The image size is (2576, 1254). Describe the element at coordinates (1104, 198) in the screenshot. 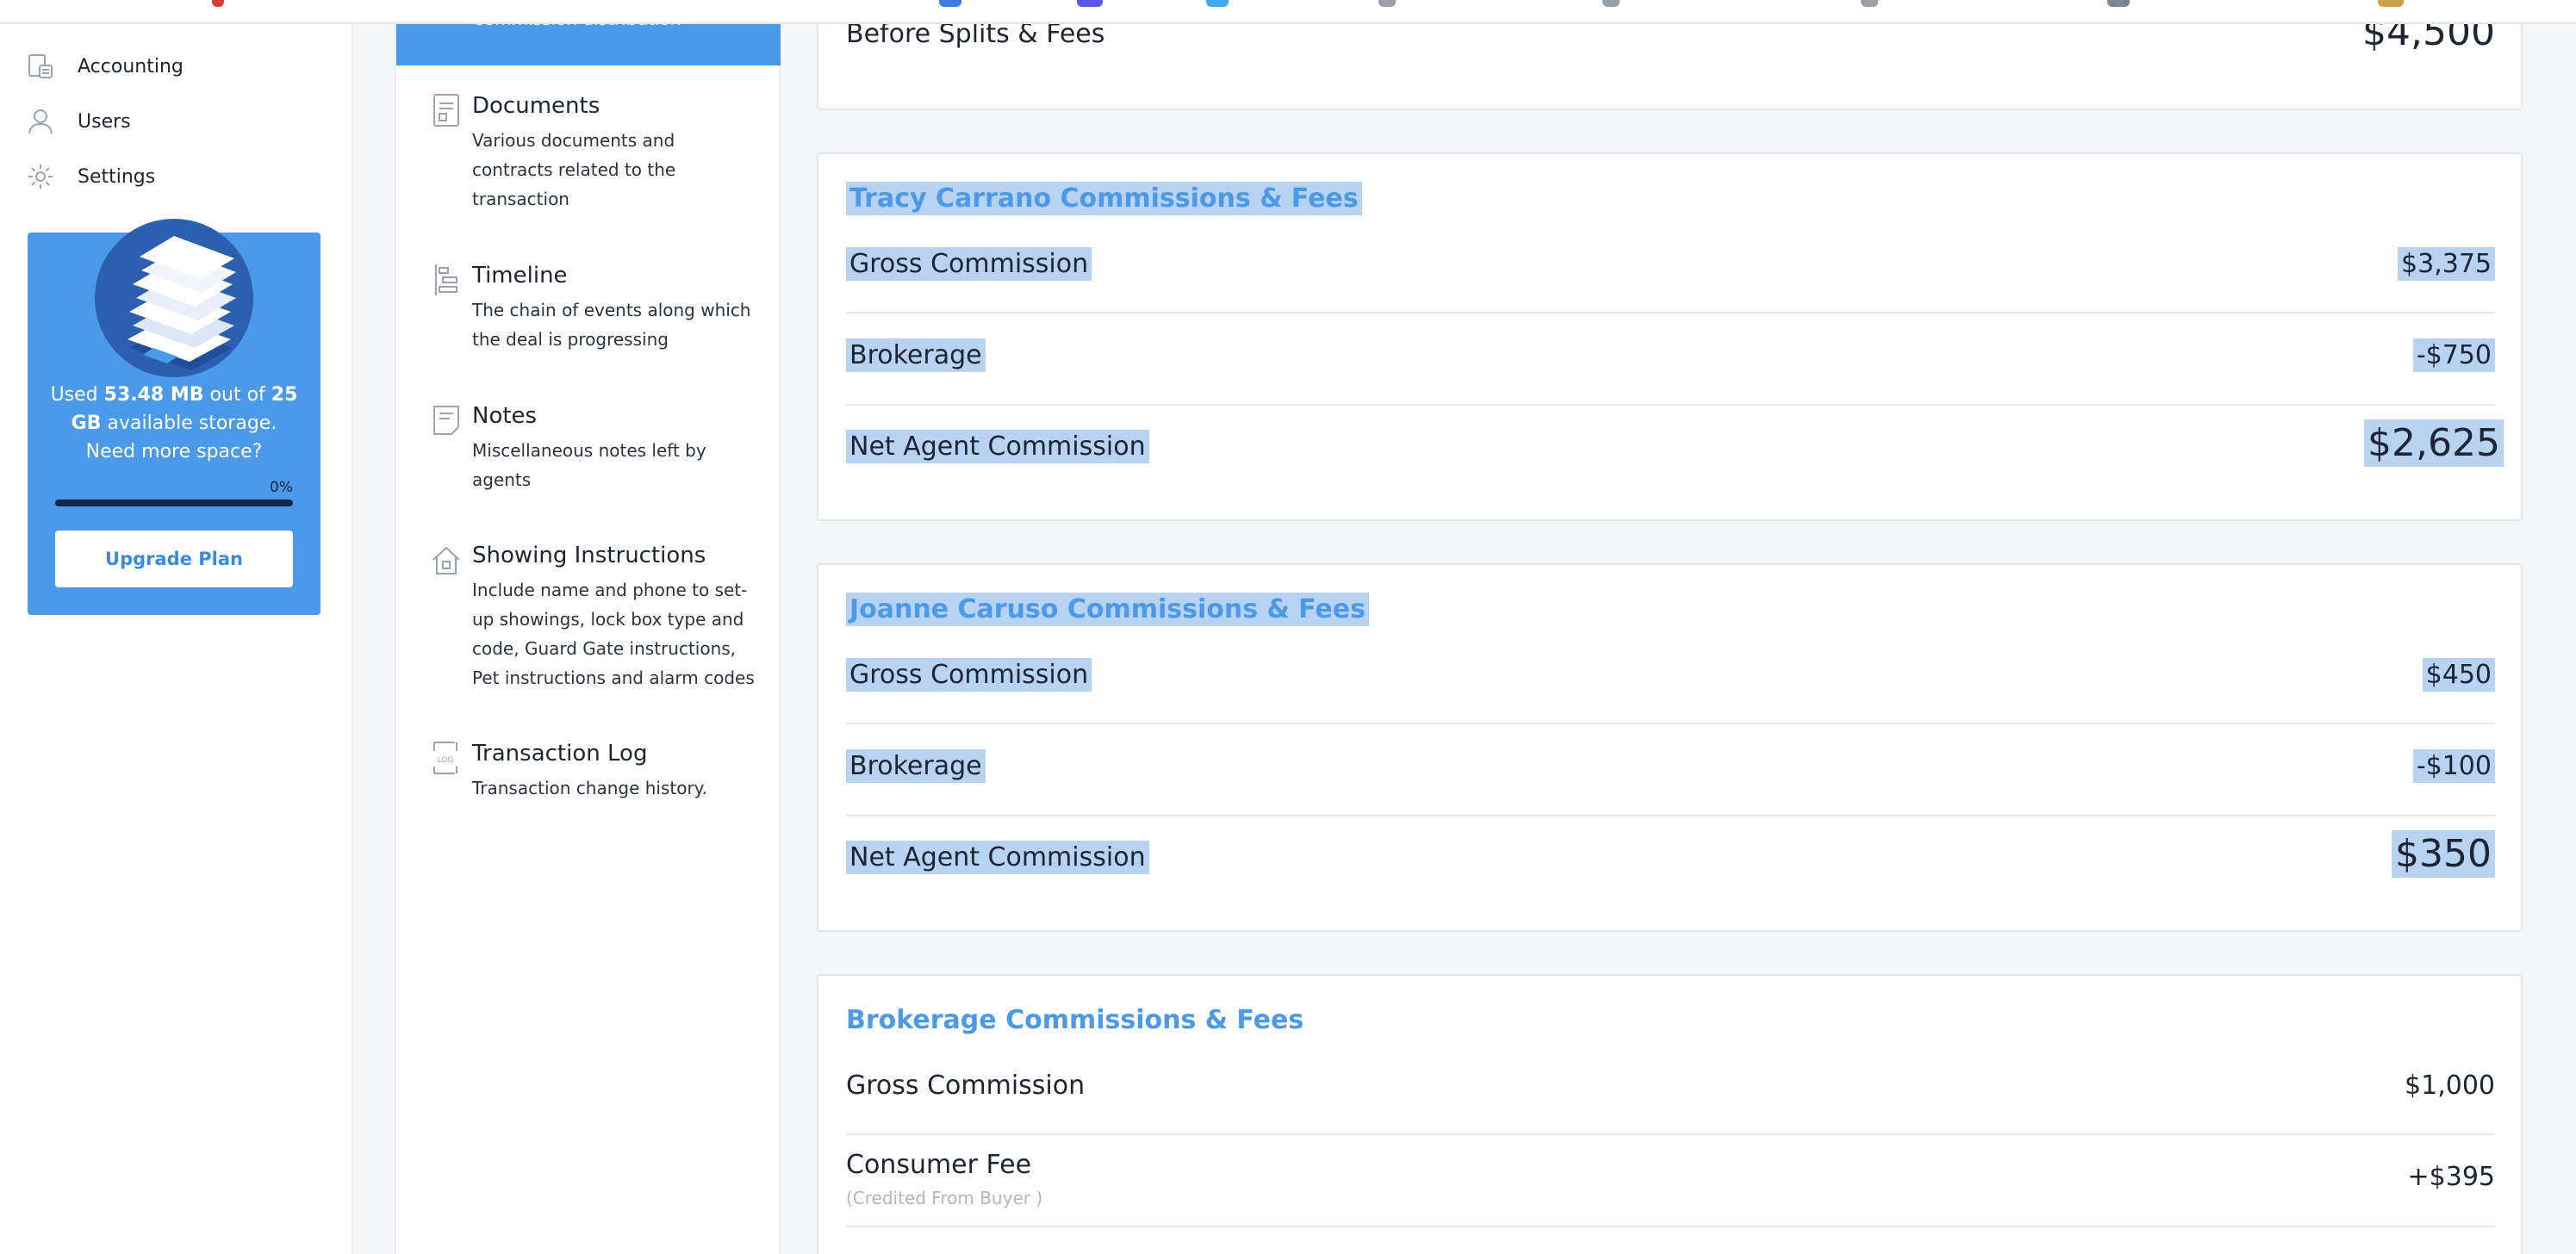

I see `card-title: Tracy Carrano Commissions & Fees` at that location.